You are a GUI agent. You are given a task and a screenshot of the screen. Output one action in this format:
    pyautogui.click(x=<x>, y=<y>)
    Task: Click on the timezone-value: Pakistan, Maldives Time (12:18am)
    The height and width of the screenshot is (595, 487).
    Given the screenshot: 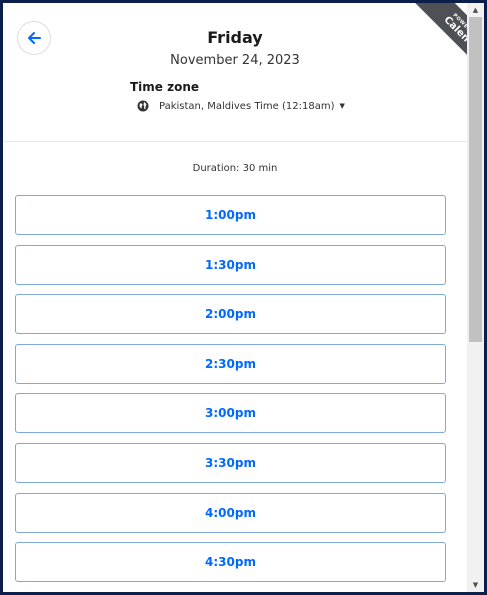 What is the action you would take?
    pyautogui.click(x=247, y=106)
    